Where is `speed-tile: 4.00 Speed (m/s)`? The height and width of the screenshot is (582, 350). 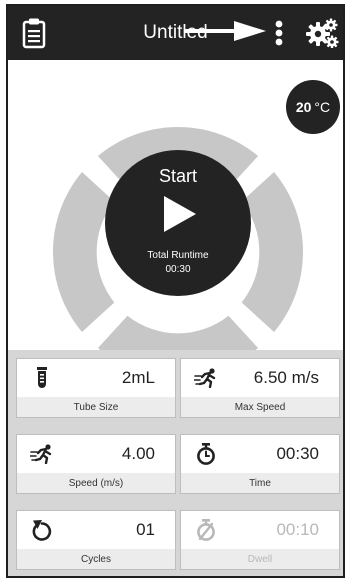
speed-tile: 4.00 Speed (m/s) is located at coordinates (96, 464).